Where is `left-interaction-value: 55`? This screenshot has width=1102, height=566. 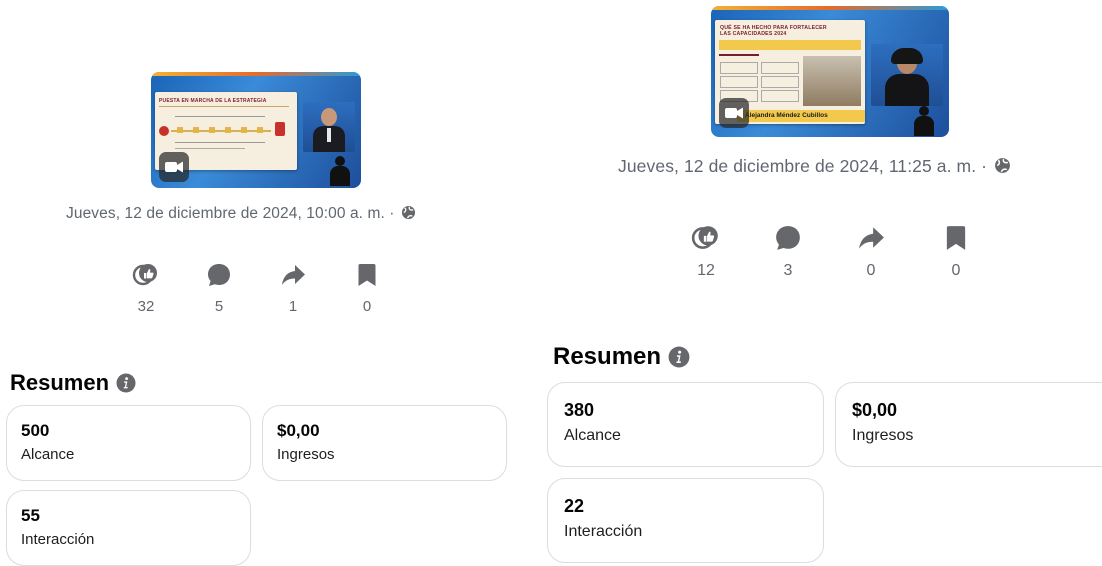 left-interaction-value: 55 is located at coordinates (30, 515).